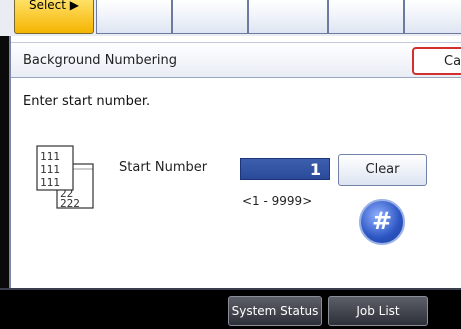 The height and width of the screenshot is (329, 461). What do you see at coordinates (277, 201) in the screenshot?
I see `range-hint: <1 - 9999>` at bounding box center [277, 201].